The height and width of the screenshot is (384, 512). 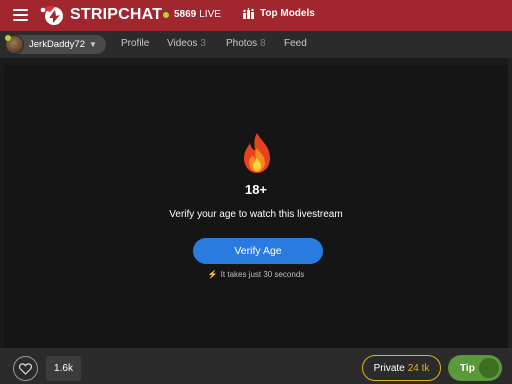 What do you see at coordinates (467, 368) in the screenshot?
I see `tip-label: Tip` at bounding box center [467, 368].